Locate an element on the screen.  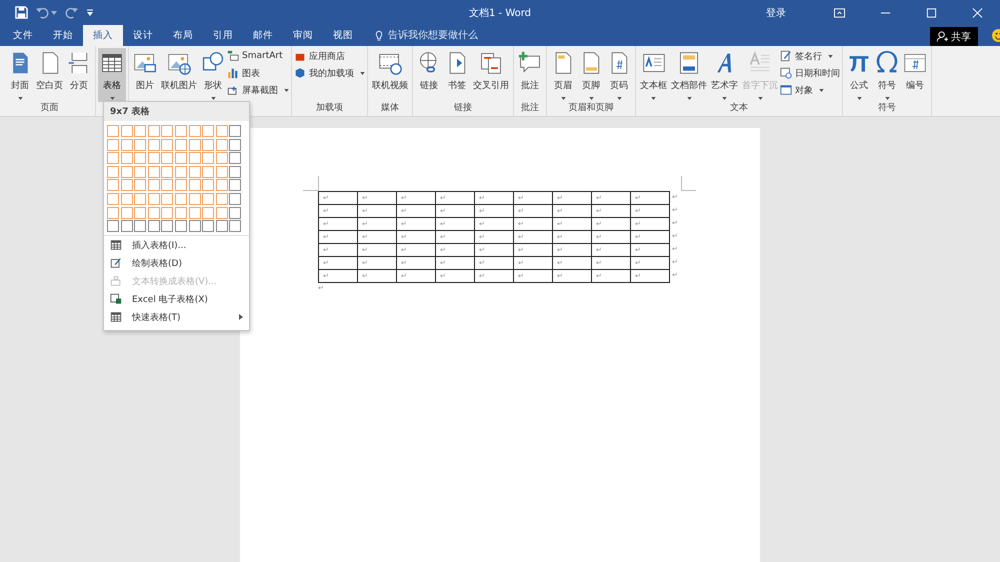
ribbon-button: 页码 is located at coordinates (619, 75).